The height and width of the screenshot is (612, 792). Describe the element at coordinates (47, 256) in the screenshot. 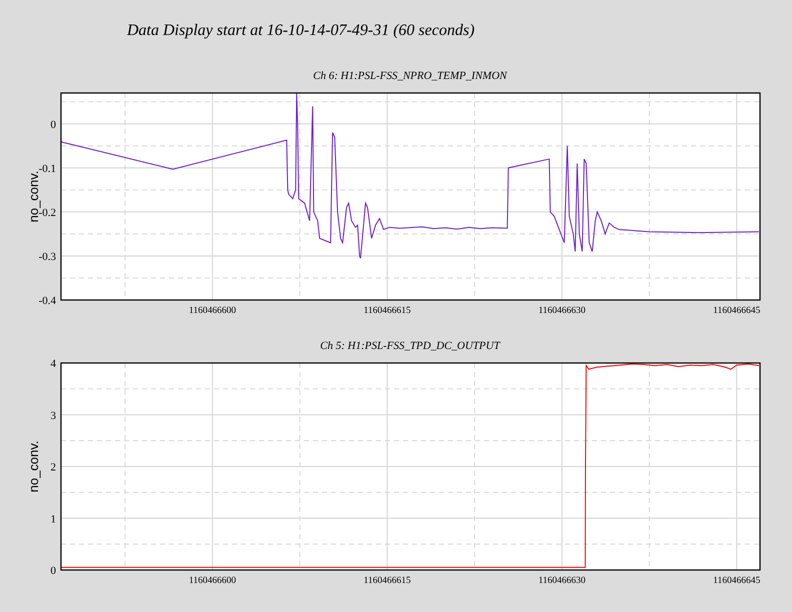

I see `tick-label: -0.3` at that location.